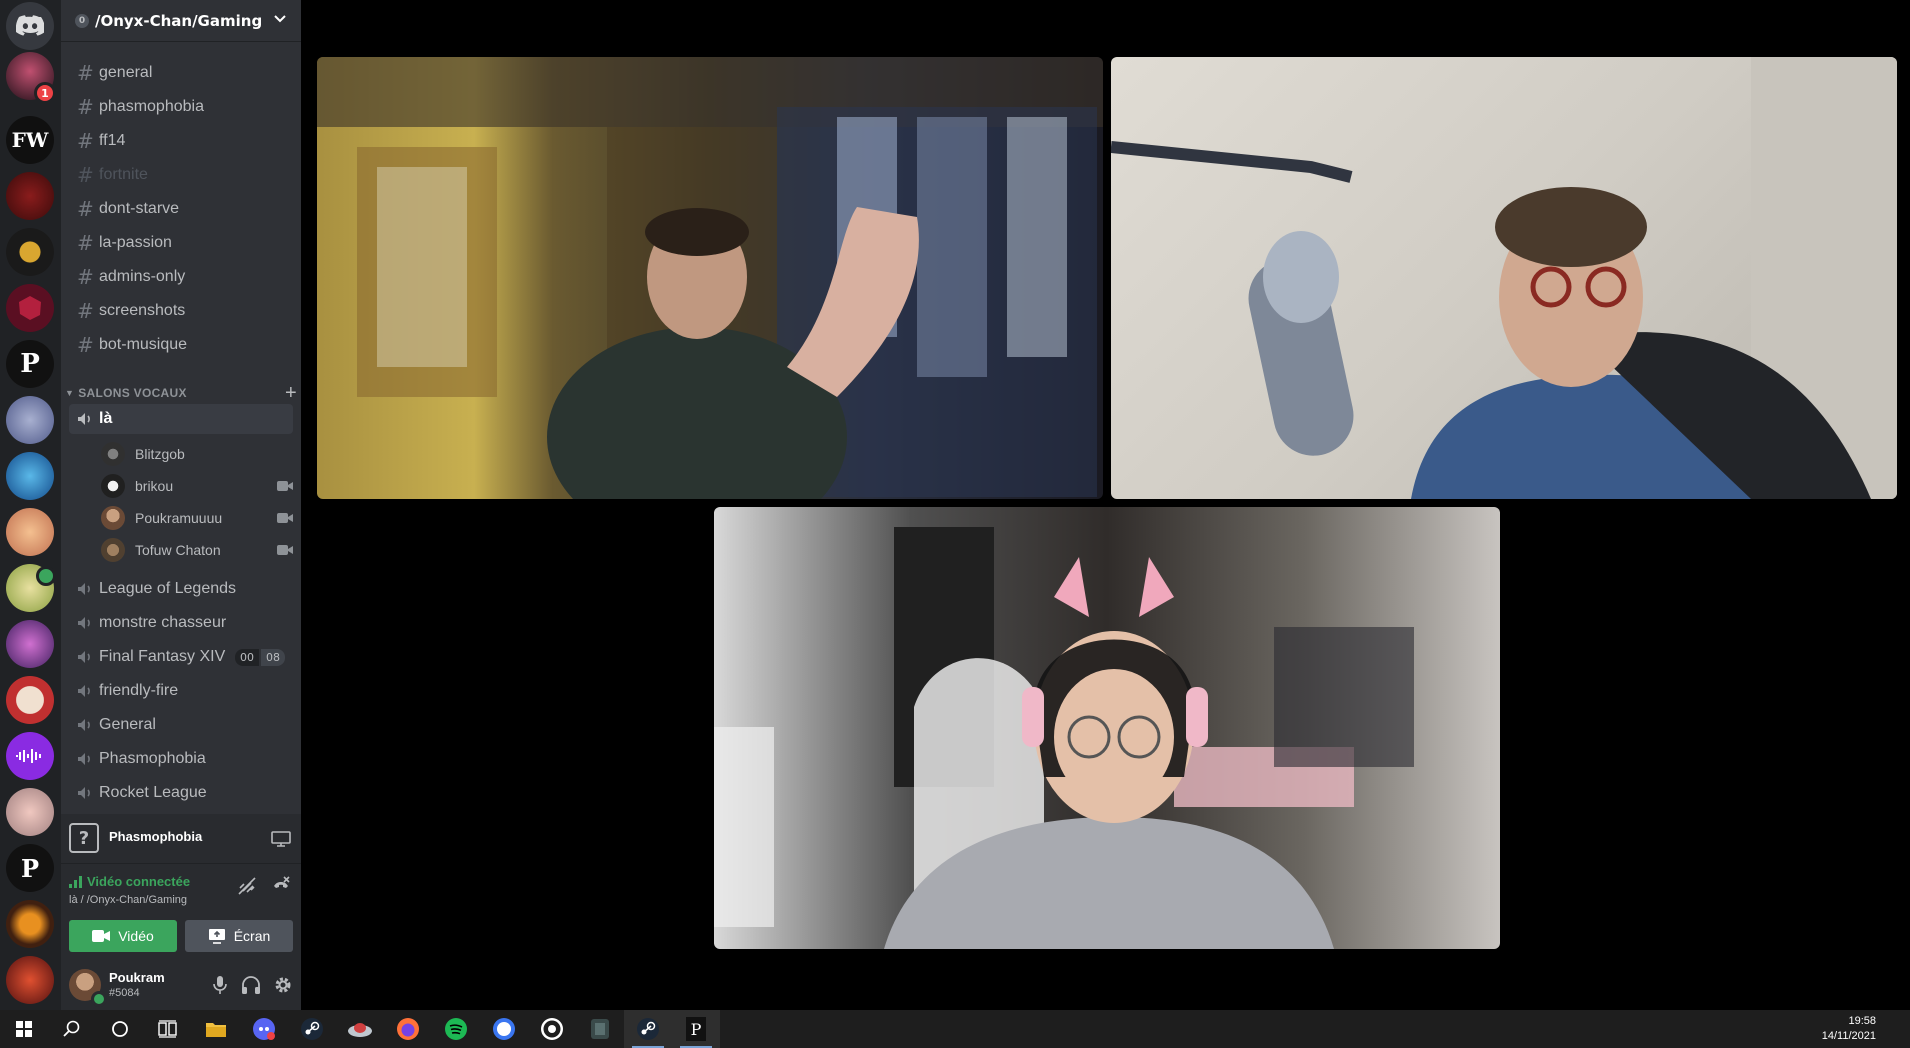 The height and width of the screenshot is (1048, 1910). What do you see at coordinates (281, 839) in the screenshot?
I see `screen-share-icon` at bounding box center [281, 839].